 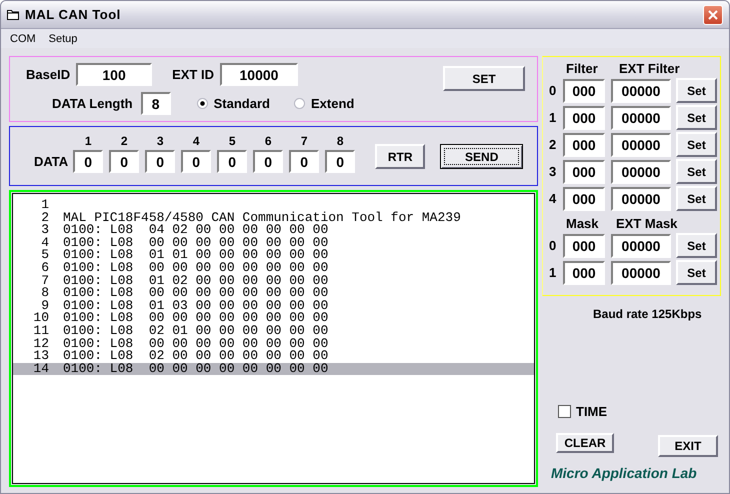 What do you see at coordinates (553, 198) in the screenshot?
I see `row-index: 4` at bounding box center [553, 198].